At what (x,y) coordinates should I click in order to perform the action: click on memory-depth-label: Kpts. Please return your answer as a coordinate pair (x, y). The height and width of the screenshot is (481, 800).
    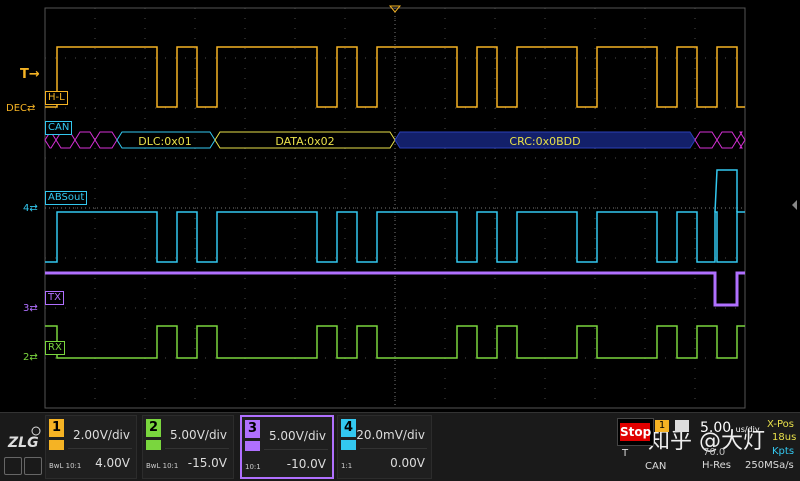
    Looking at the image, I should click on (783, 451).